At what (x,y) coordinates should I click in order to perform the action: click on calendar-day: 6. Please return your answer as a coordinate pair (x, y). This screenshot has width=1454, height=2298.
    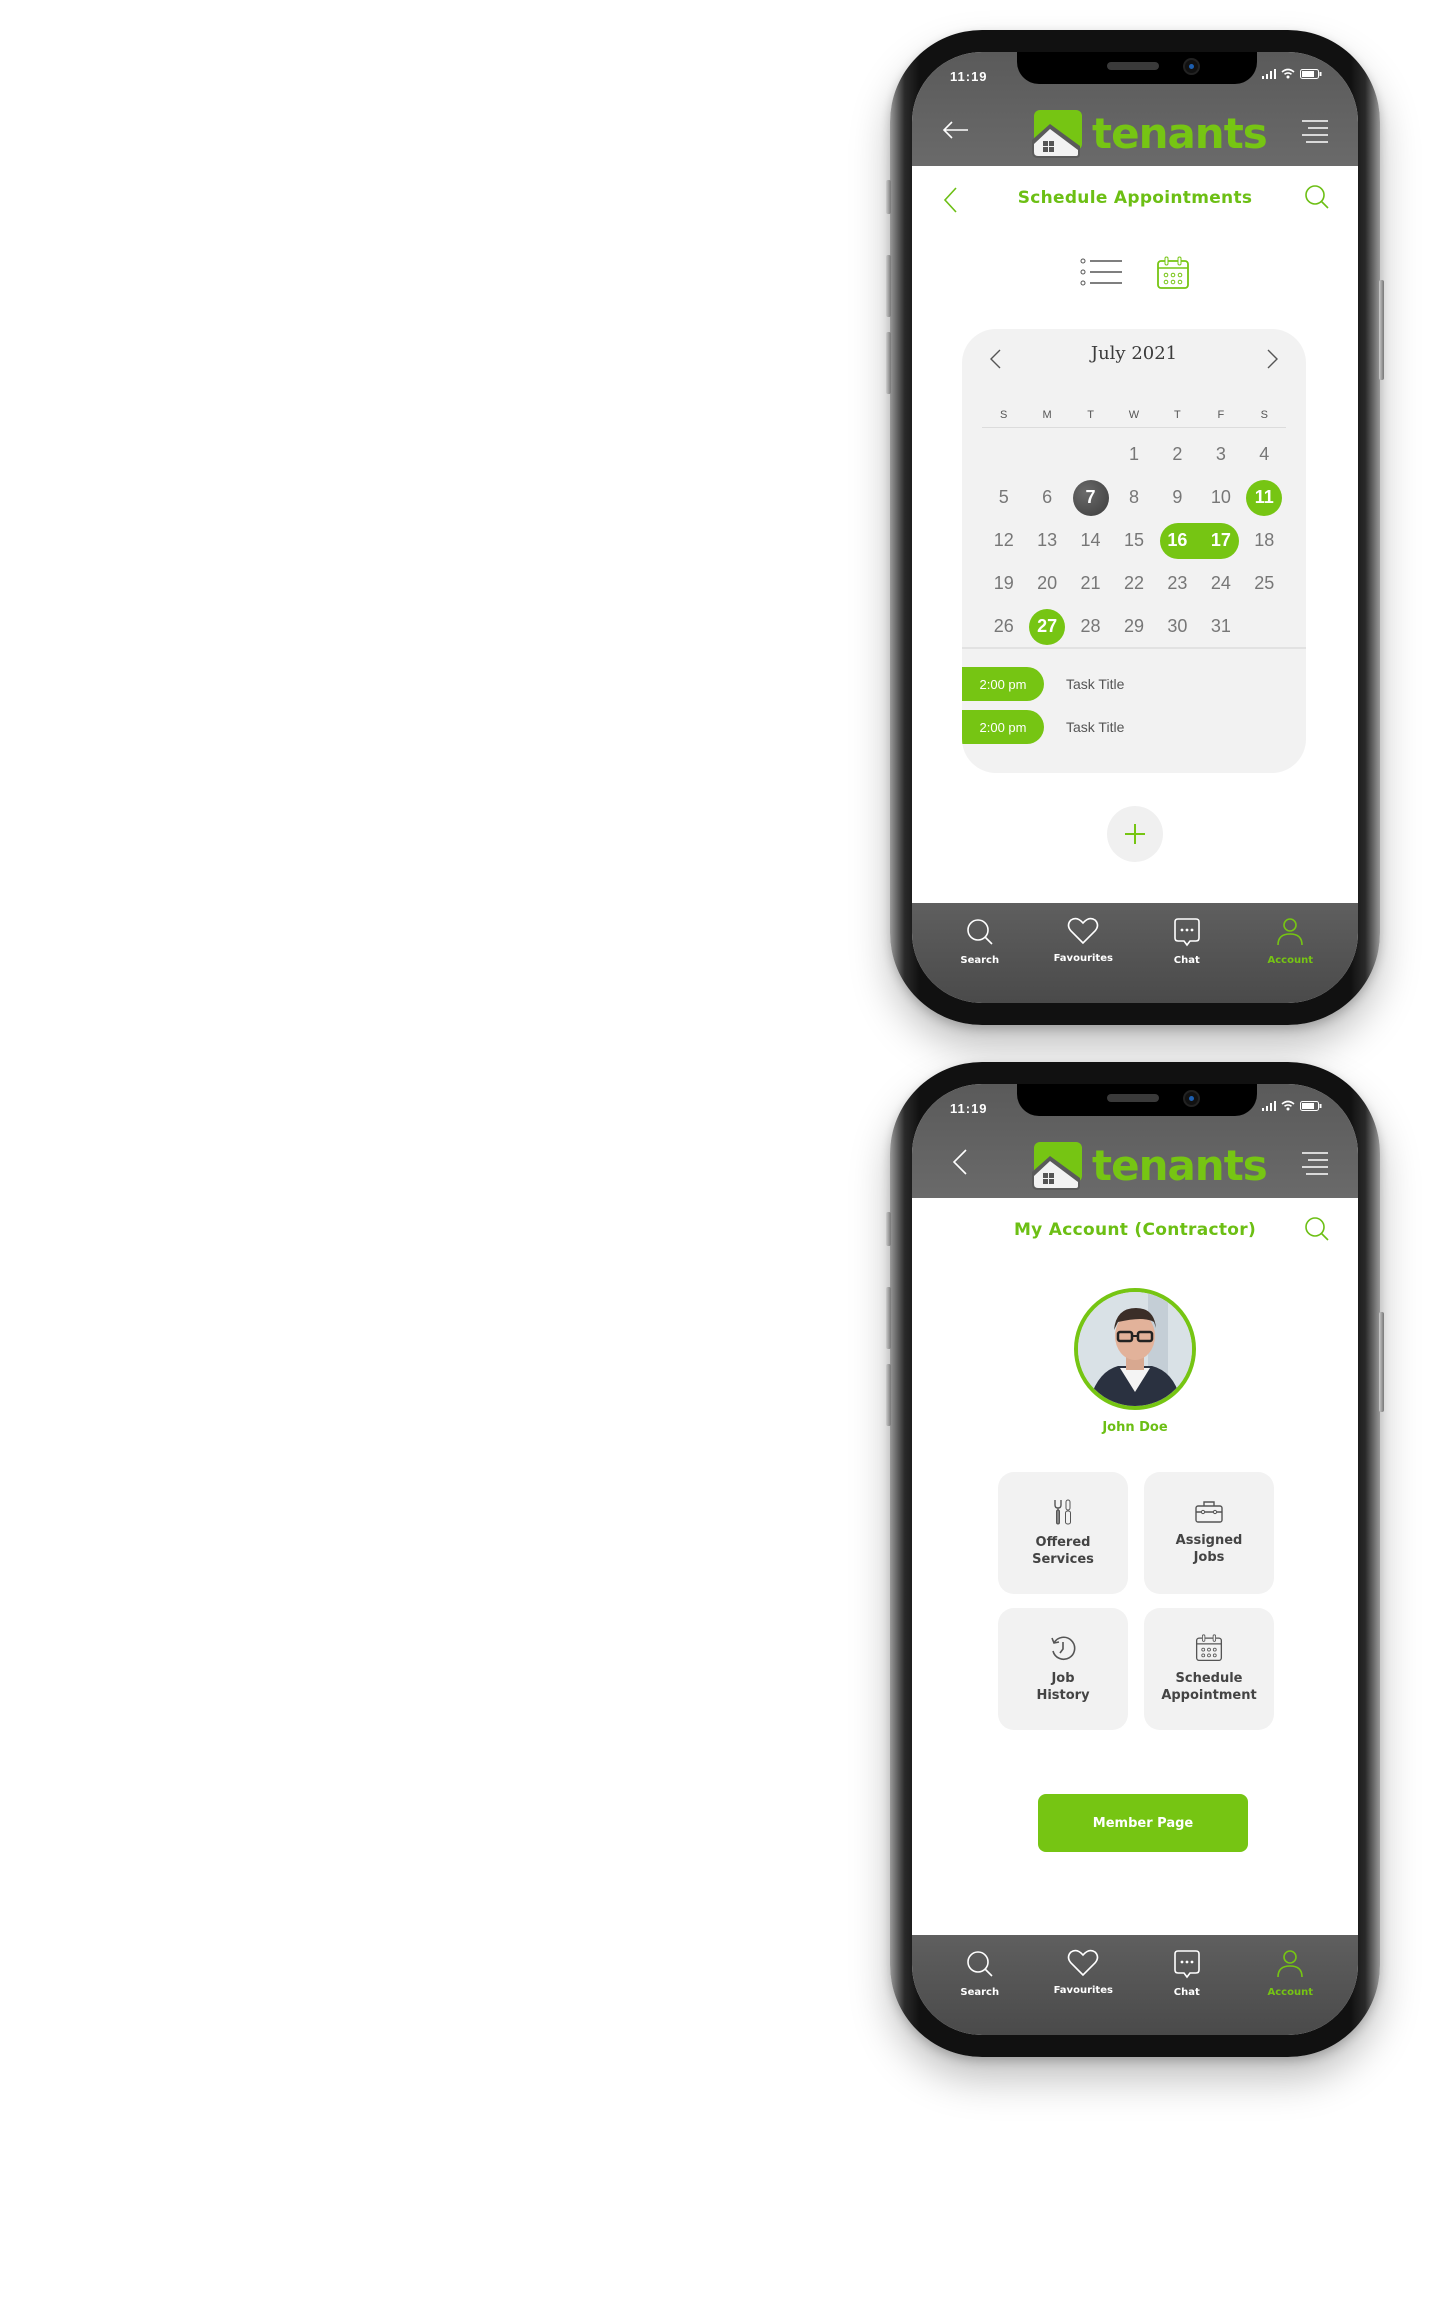
    Looking at the image, I should click on (1046, 497).